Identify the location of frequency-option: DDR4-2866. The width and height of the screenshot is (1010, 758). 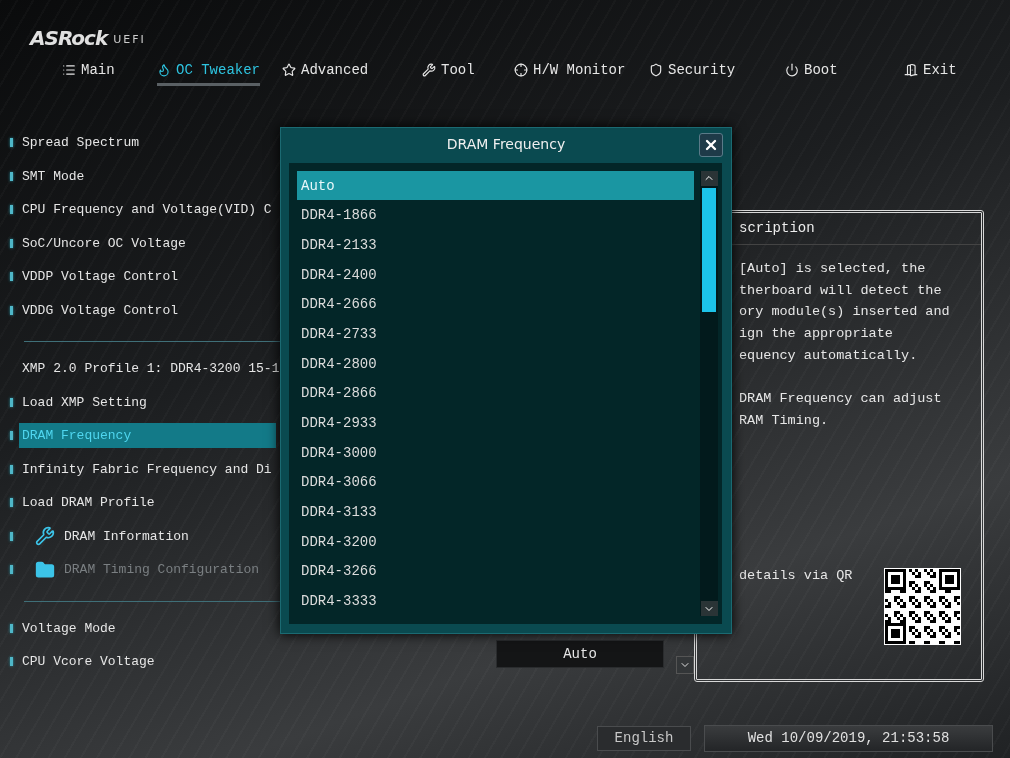
(495, 393).